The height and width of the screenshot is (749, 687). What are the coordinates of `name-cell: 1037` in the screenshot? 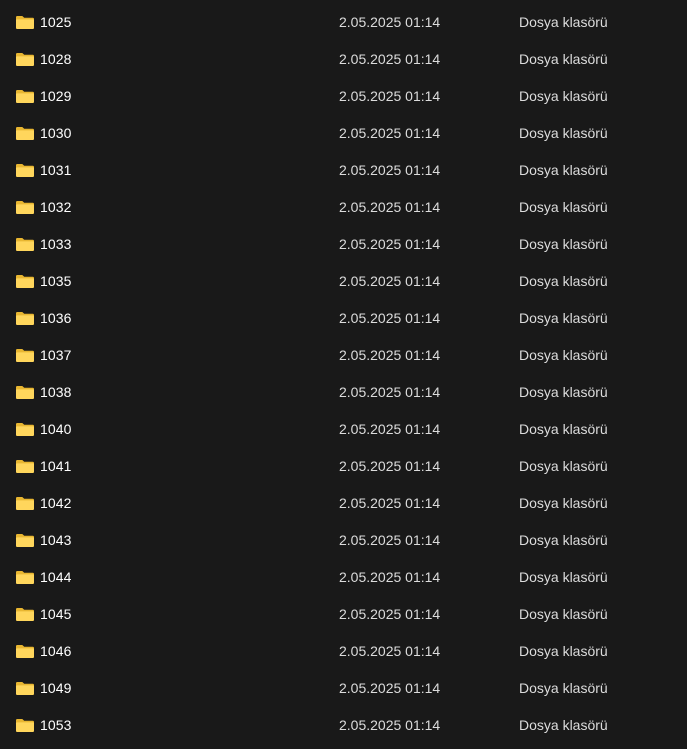 It's located at (43, 354).